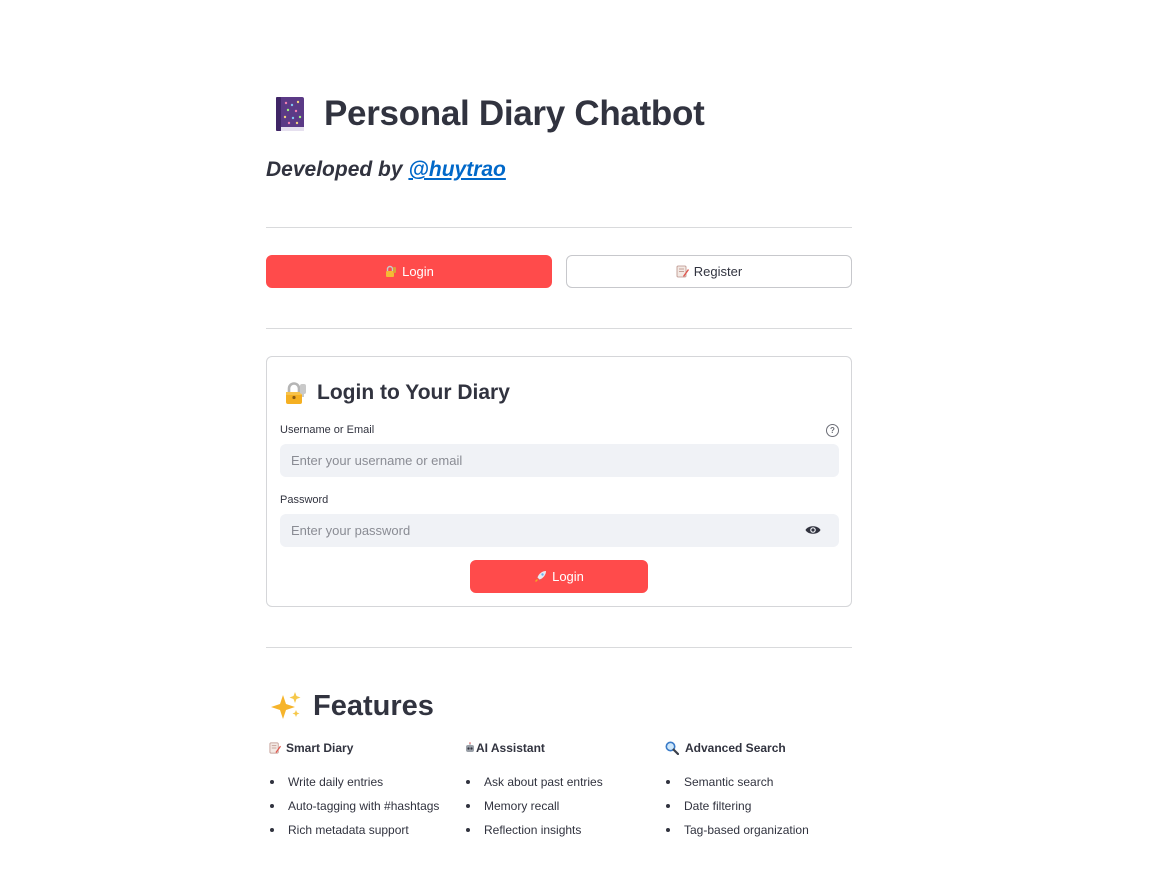 This screenshot has height=875, width=1160. Describe the element at coordinates (354, 835) in the screenshot. I see `list-item: Rich metadata support` at that location.